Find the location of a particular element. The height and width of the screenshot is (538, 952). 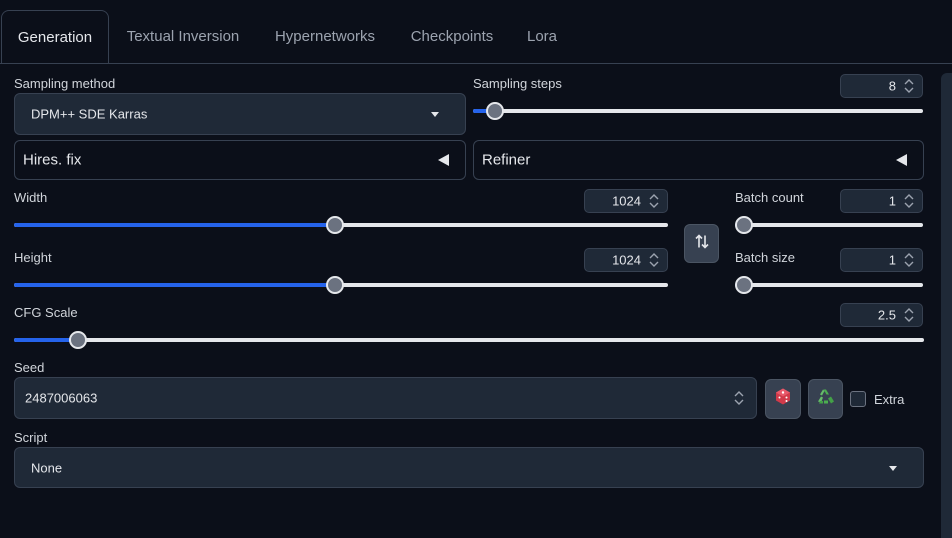

sampling-method-label: Sampling method is located at coordinates (65, 83).